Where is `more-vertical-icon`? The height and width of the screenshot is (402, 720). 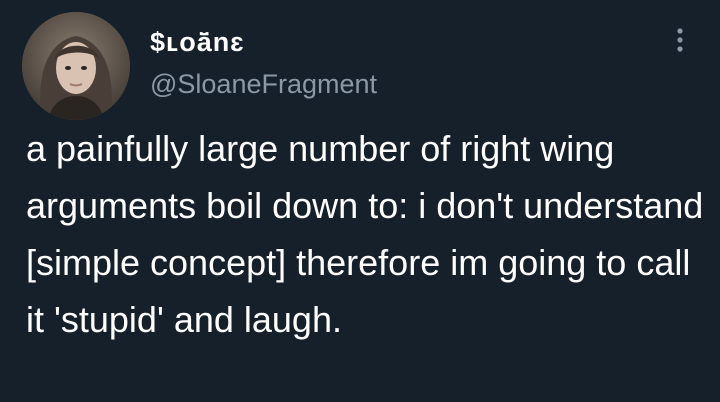
more-vertical-icon is located at coordinates (680, 40).